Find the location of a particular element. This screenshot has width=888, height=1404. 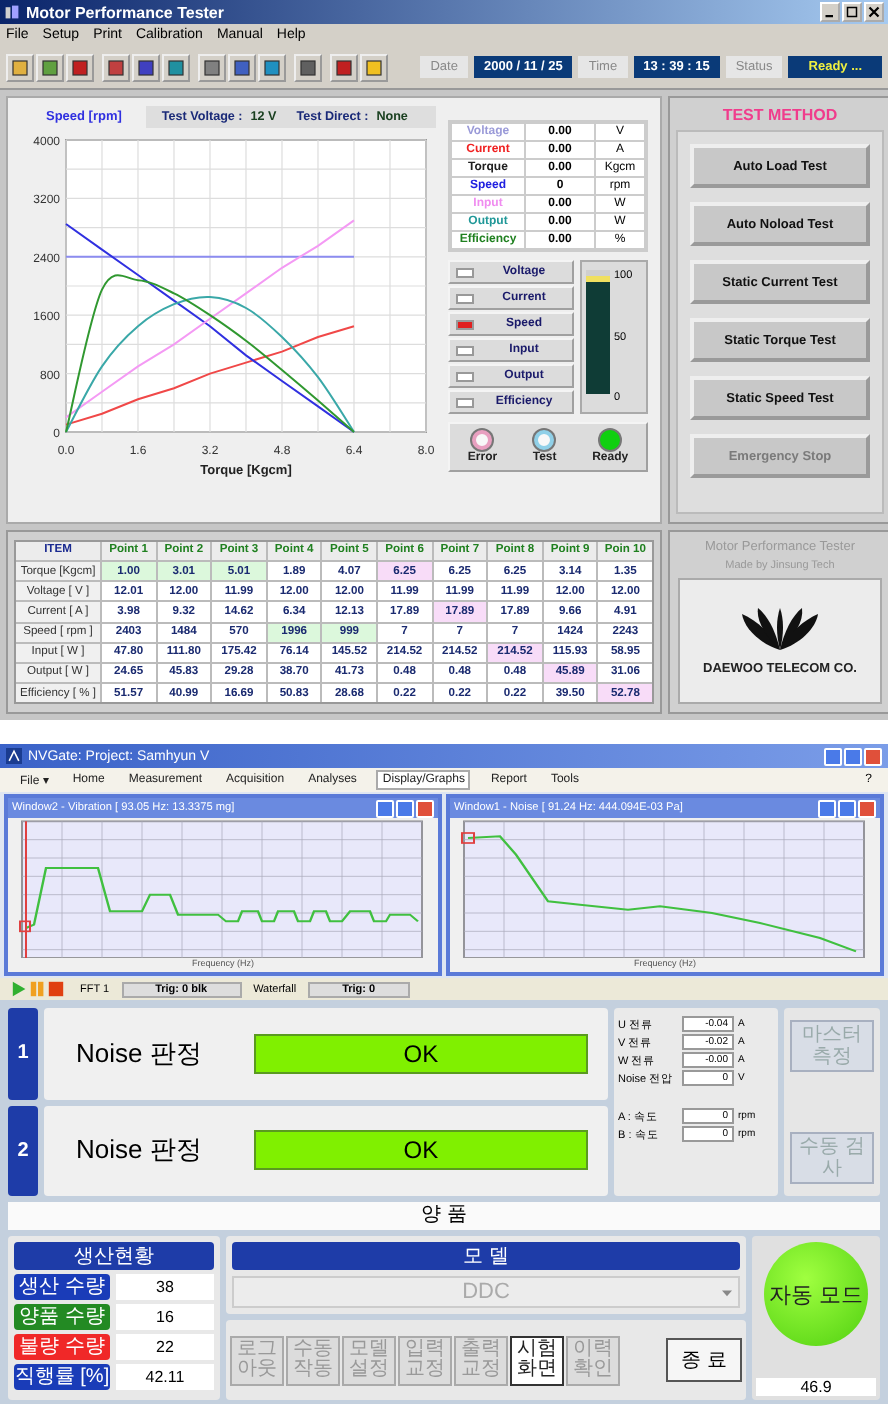

reading-field: 46.9 is located at coordinates (816, 1387).